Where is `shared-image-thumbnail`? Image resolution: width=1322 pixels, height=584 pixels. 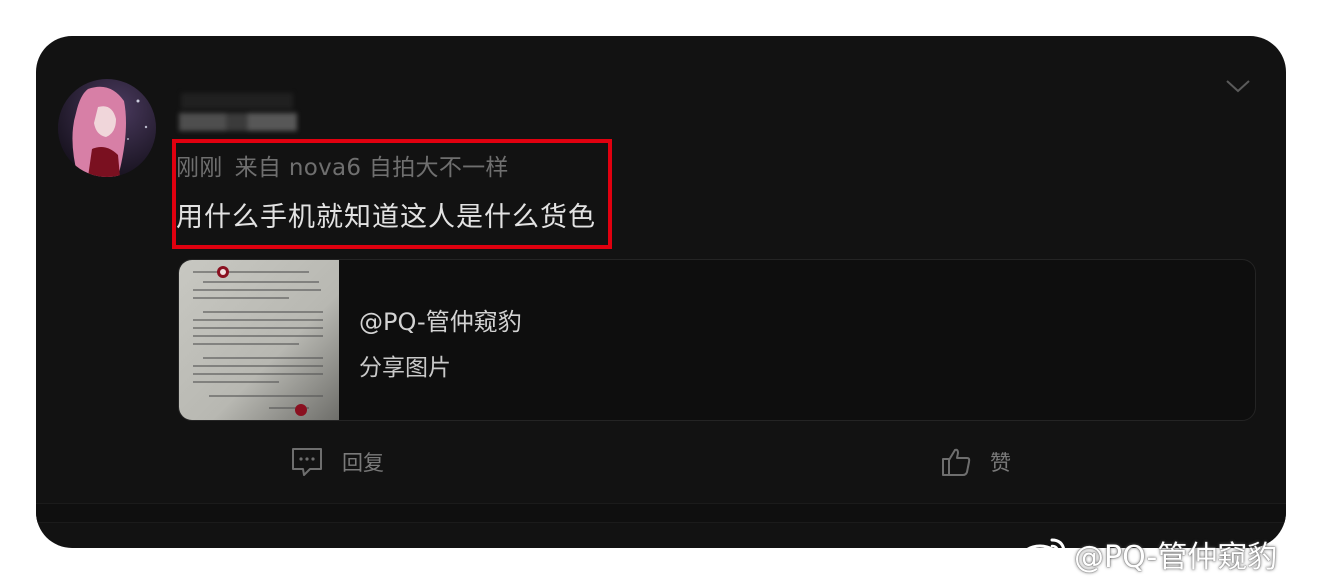 shared-image-thumbnail is located at coordinates (259, 340).